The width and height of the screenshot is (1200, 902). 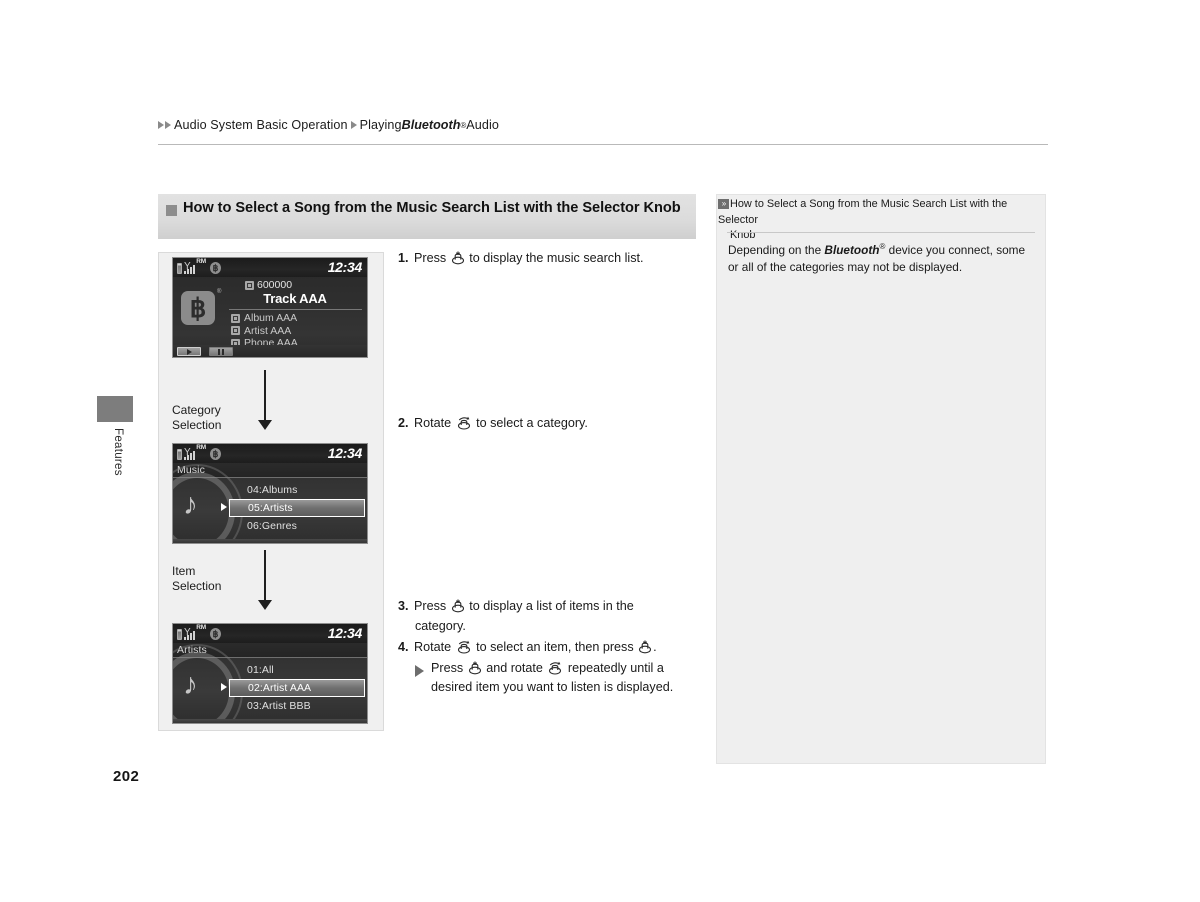 I want to click on play-button, so click(x=189, y=351).